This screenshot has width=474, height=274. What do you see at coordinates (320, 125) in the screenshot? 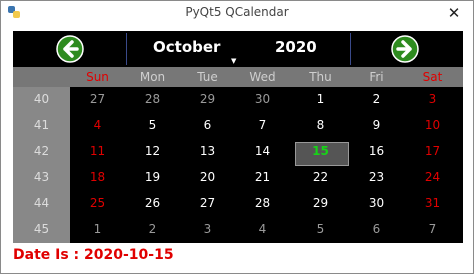
I see `day-cell: 8` at bounding box center [320, 125].